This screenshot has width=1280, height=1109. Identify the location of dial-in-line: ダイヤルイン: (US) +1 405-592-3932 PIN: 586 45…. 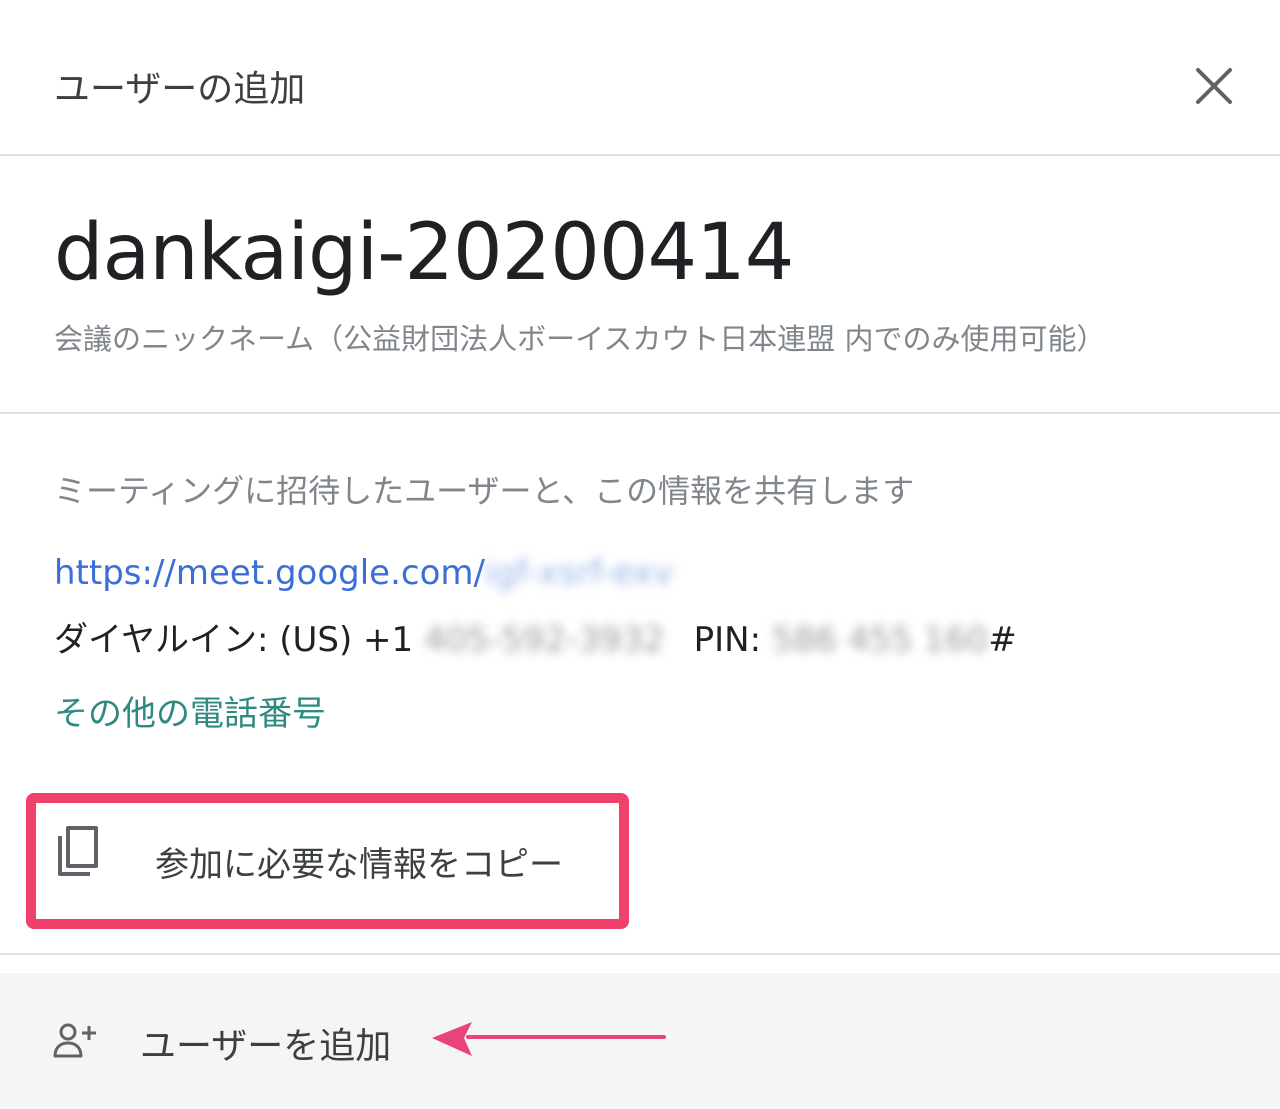
(535, 636).